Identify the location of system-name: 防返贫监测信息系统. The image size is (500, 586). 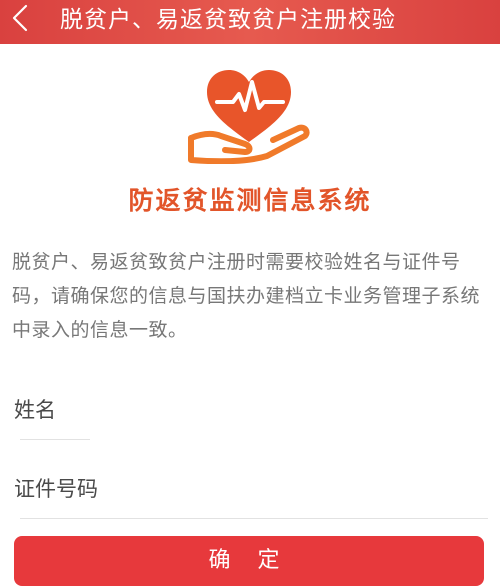
(250, 200).